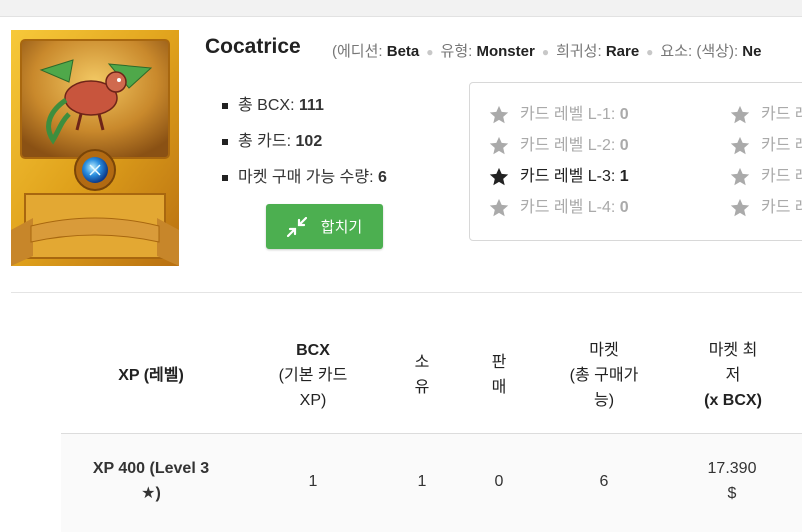 The height and width of the screenshot is (532, 802). Describe the element at coordinates (558, 115) in the screenshot. I see `level-item-1: 카드 레벨 L-1: 0` at that location.